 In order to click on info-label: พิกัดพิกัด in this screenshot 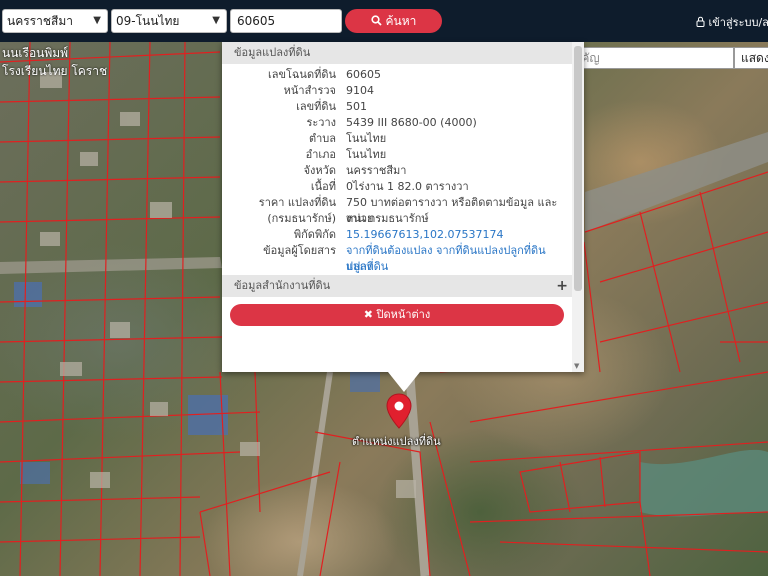, I will do `click(314, 234)`.